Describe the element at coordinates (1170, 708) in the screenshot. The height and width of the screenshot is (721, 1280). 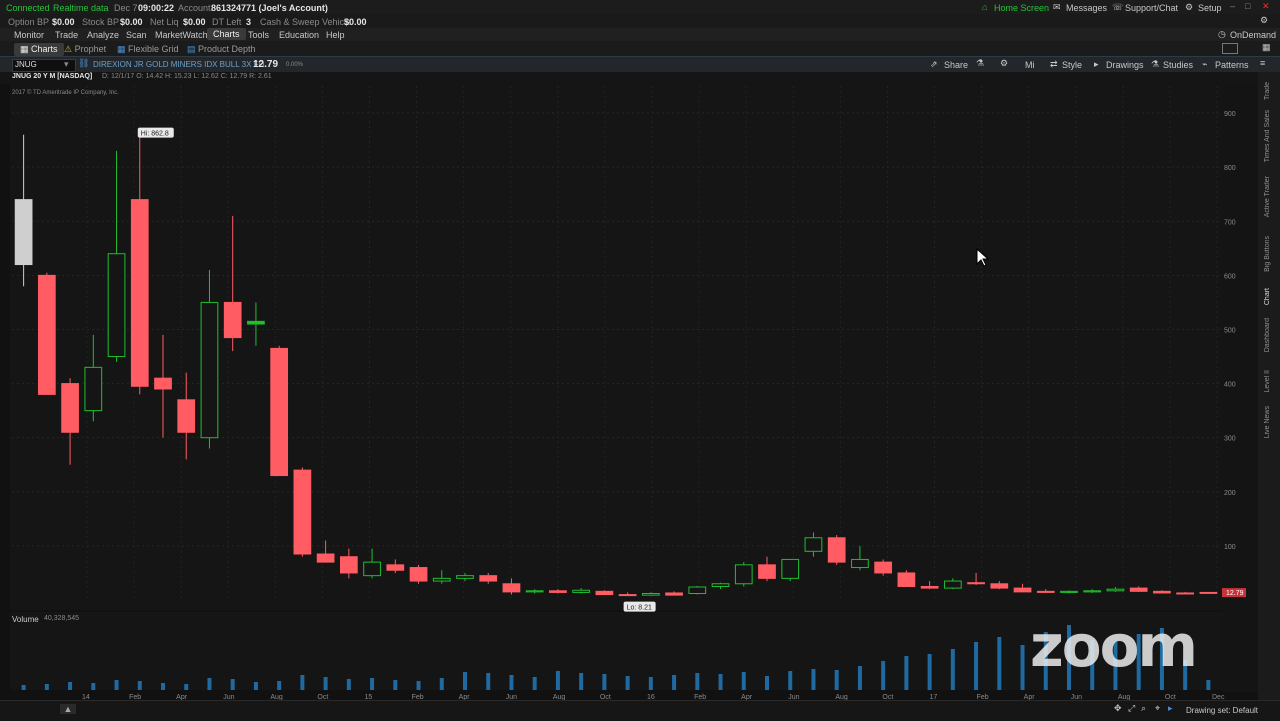
I see `cursor-tool-icon: ▸` at that location.